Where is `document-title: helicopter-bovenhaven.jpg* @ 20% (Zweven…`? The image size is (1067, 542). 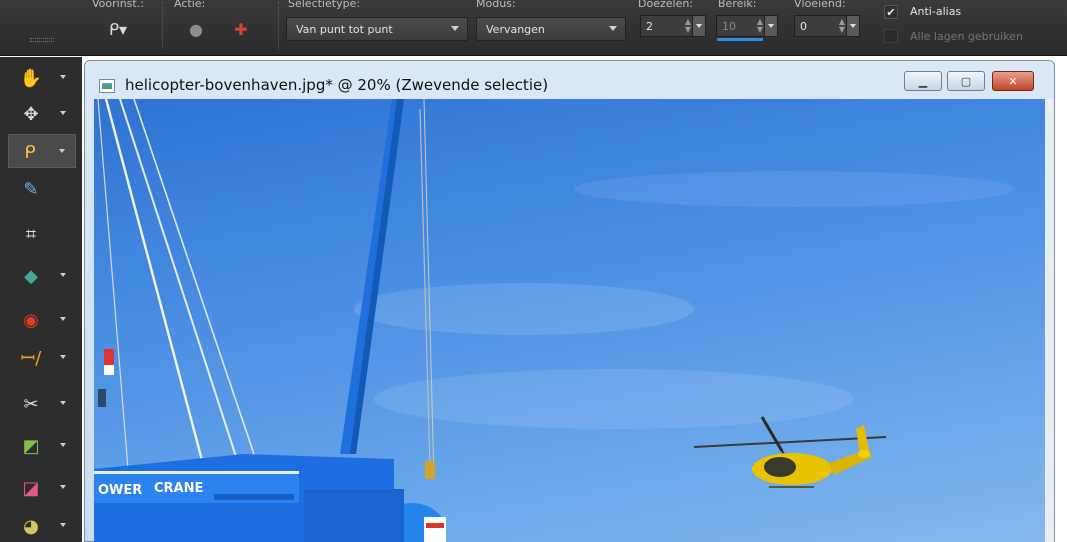 document-title: helicopter-bovenhaven.jpg* @ 20% (Zweven… is located at coordinates (337, 85).